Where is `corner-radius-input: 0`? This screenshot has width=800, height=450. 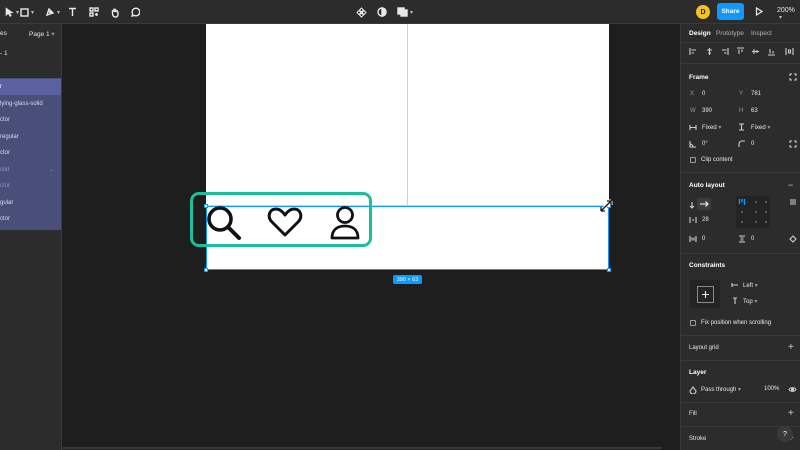 corner-radius-input: 0 is located at coordinates (752, 144).